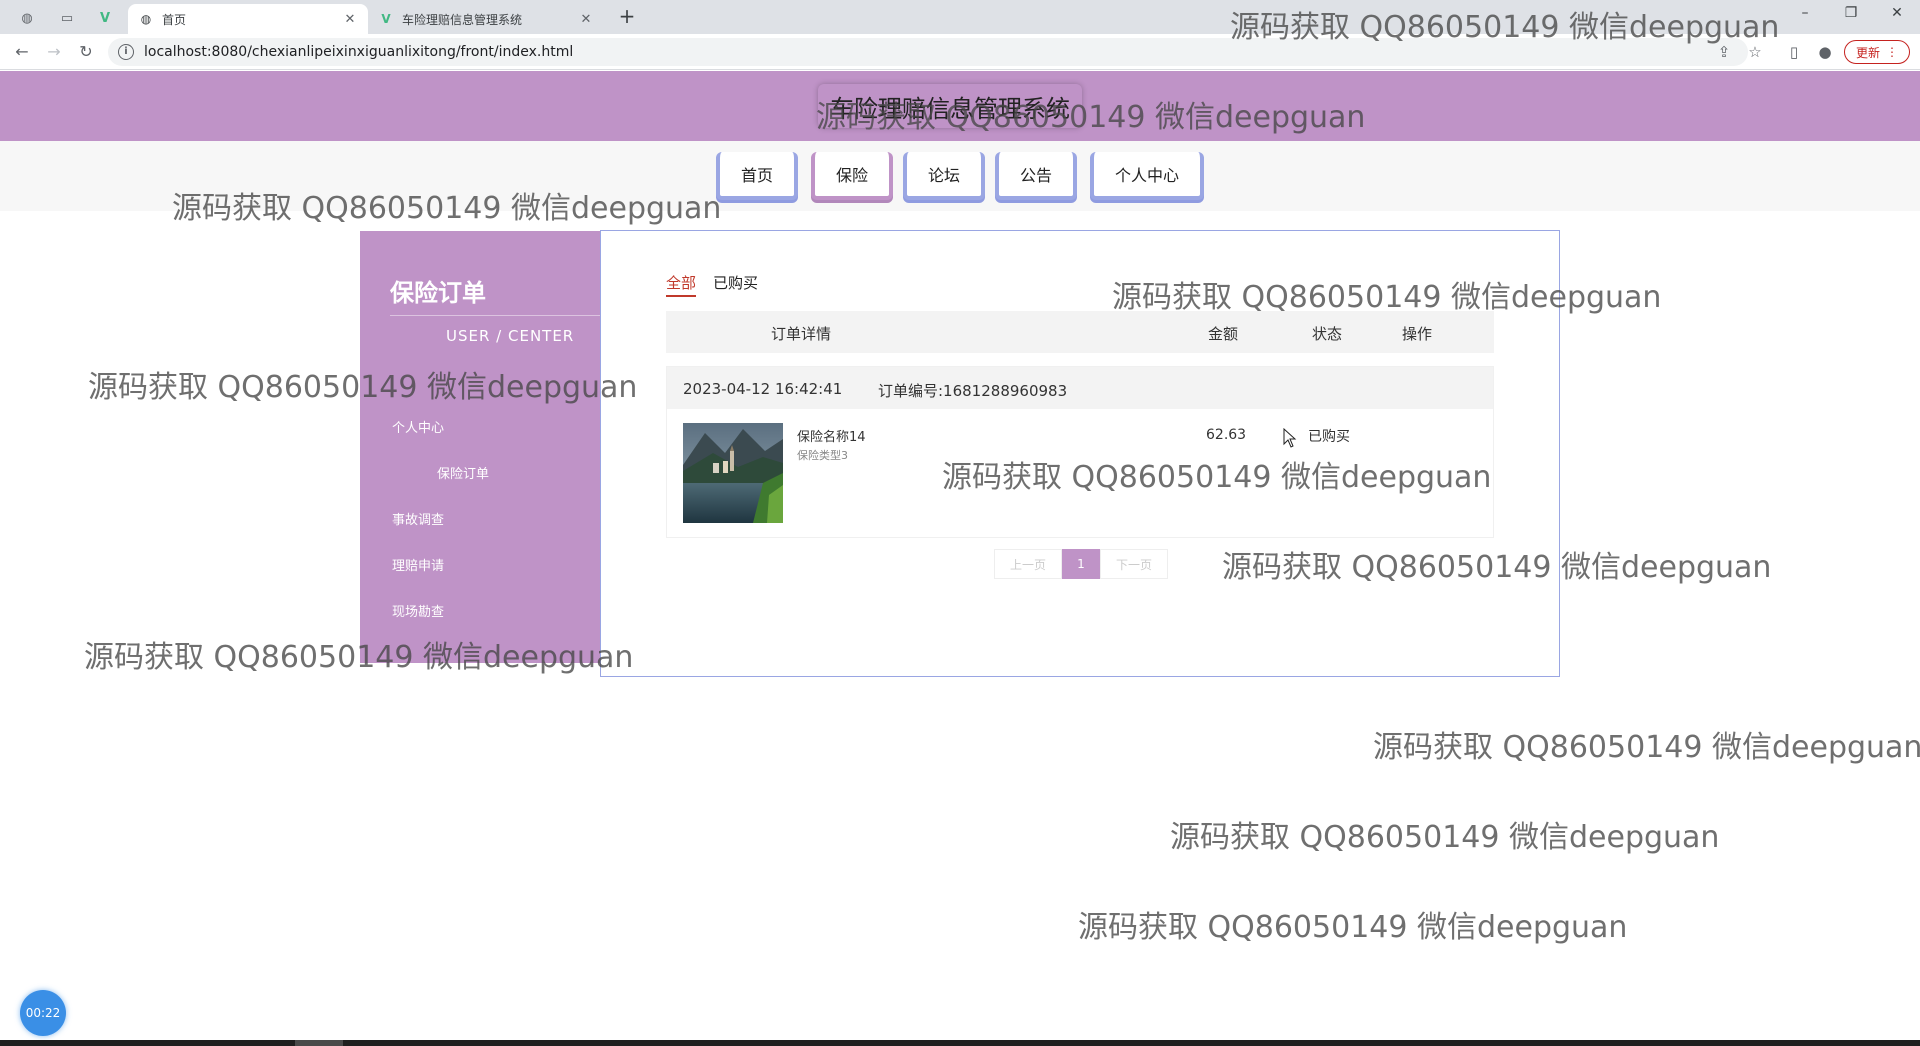  I want to click on insurance-name: 保险名称14, so click(831, 435).